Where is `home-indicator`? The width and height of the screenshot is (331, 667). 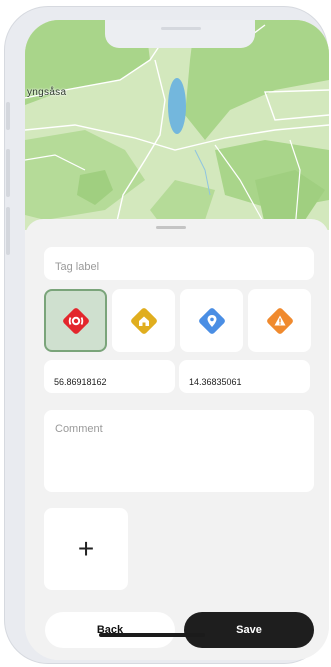 home-indicator is located at coordinates (152, 635).